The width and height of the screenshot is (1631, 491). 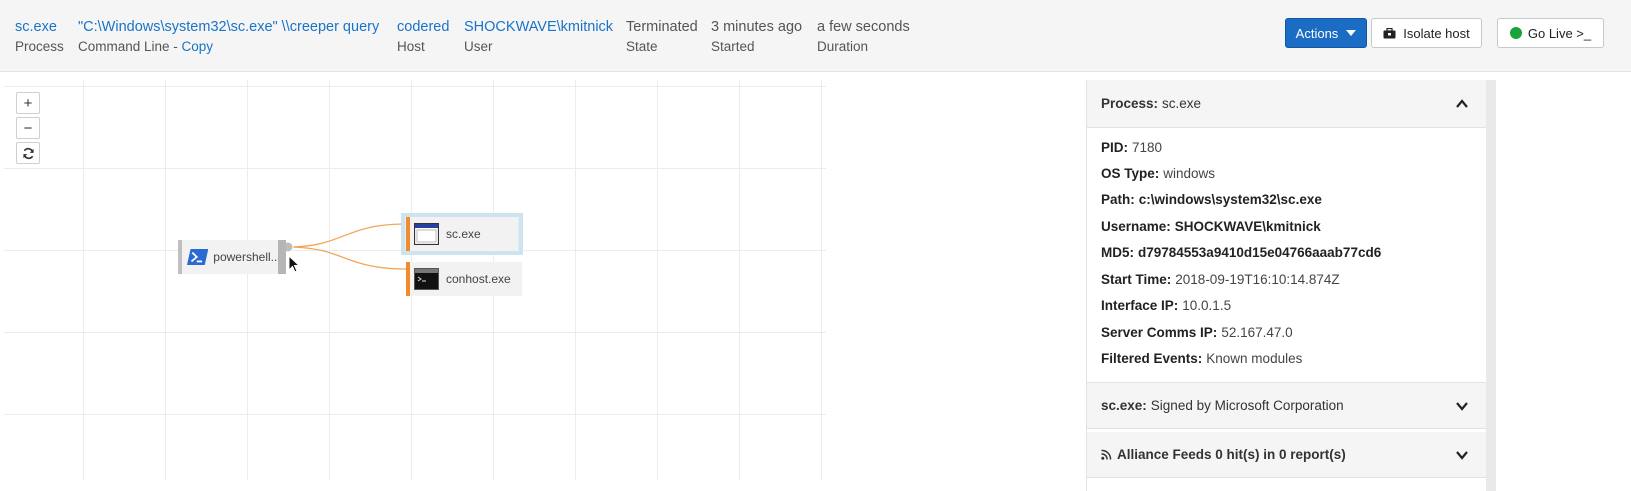 I want to click on header-started: 3 minutes ago Started, so click(x=756, y=37).